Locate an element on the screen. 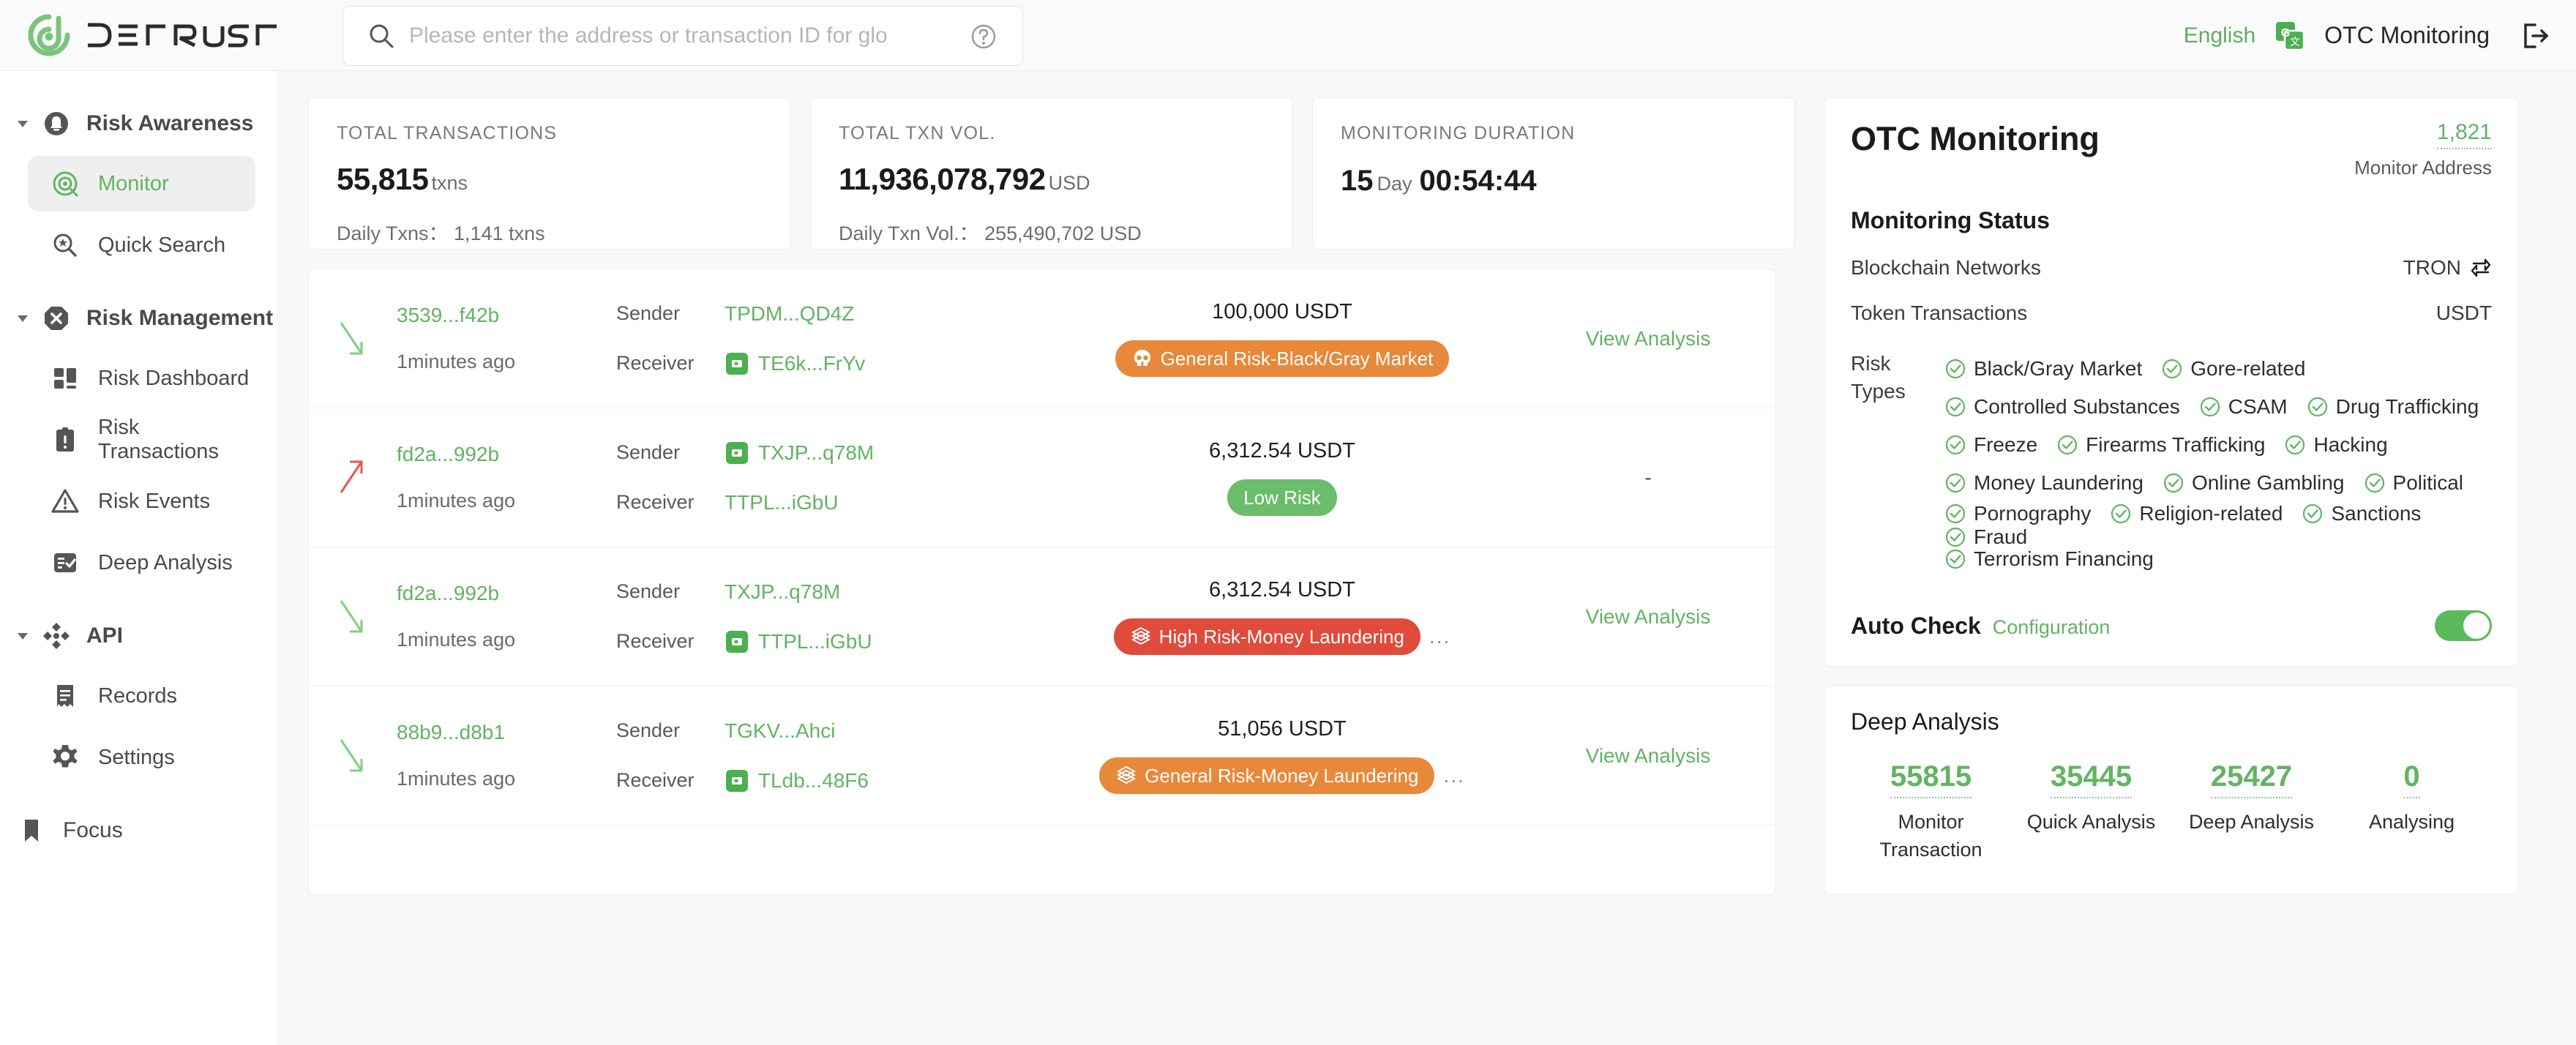 The image size is (2576, 1045). sidebar-item-focus: Focus is located at coordinates (138, 830).